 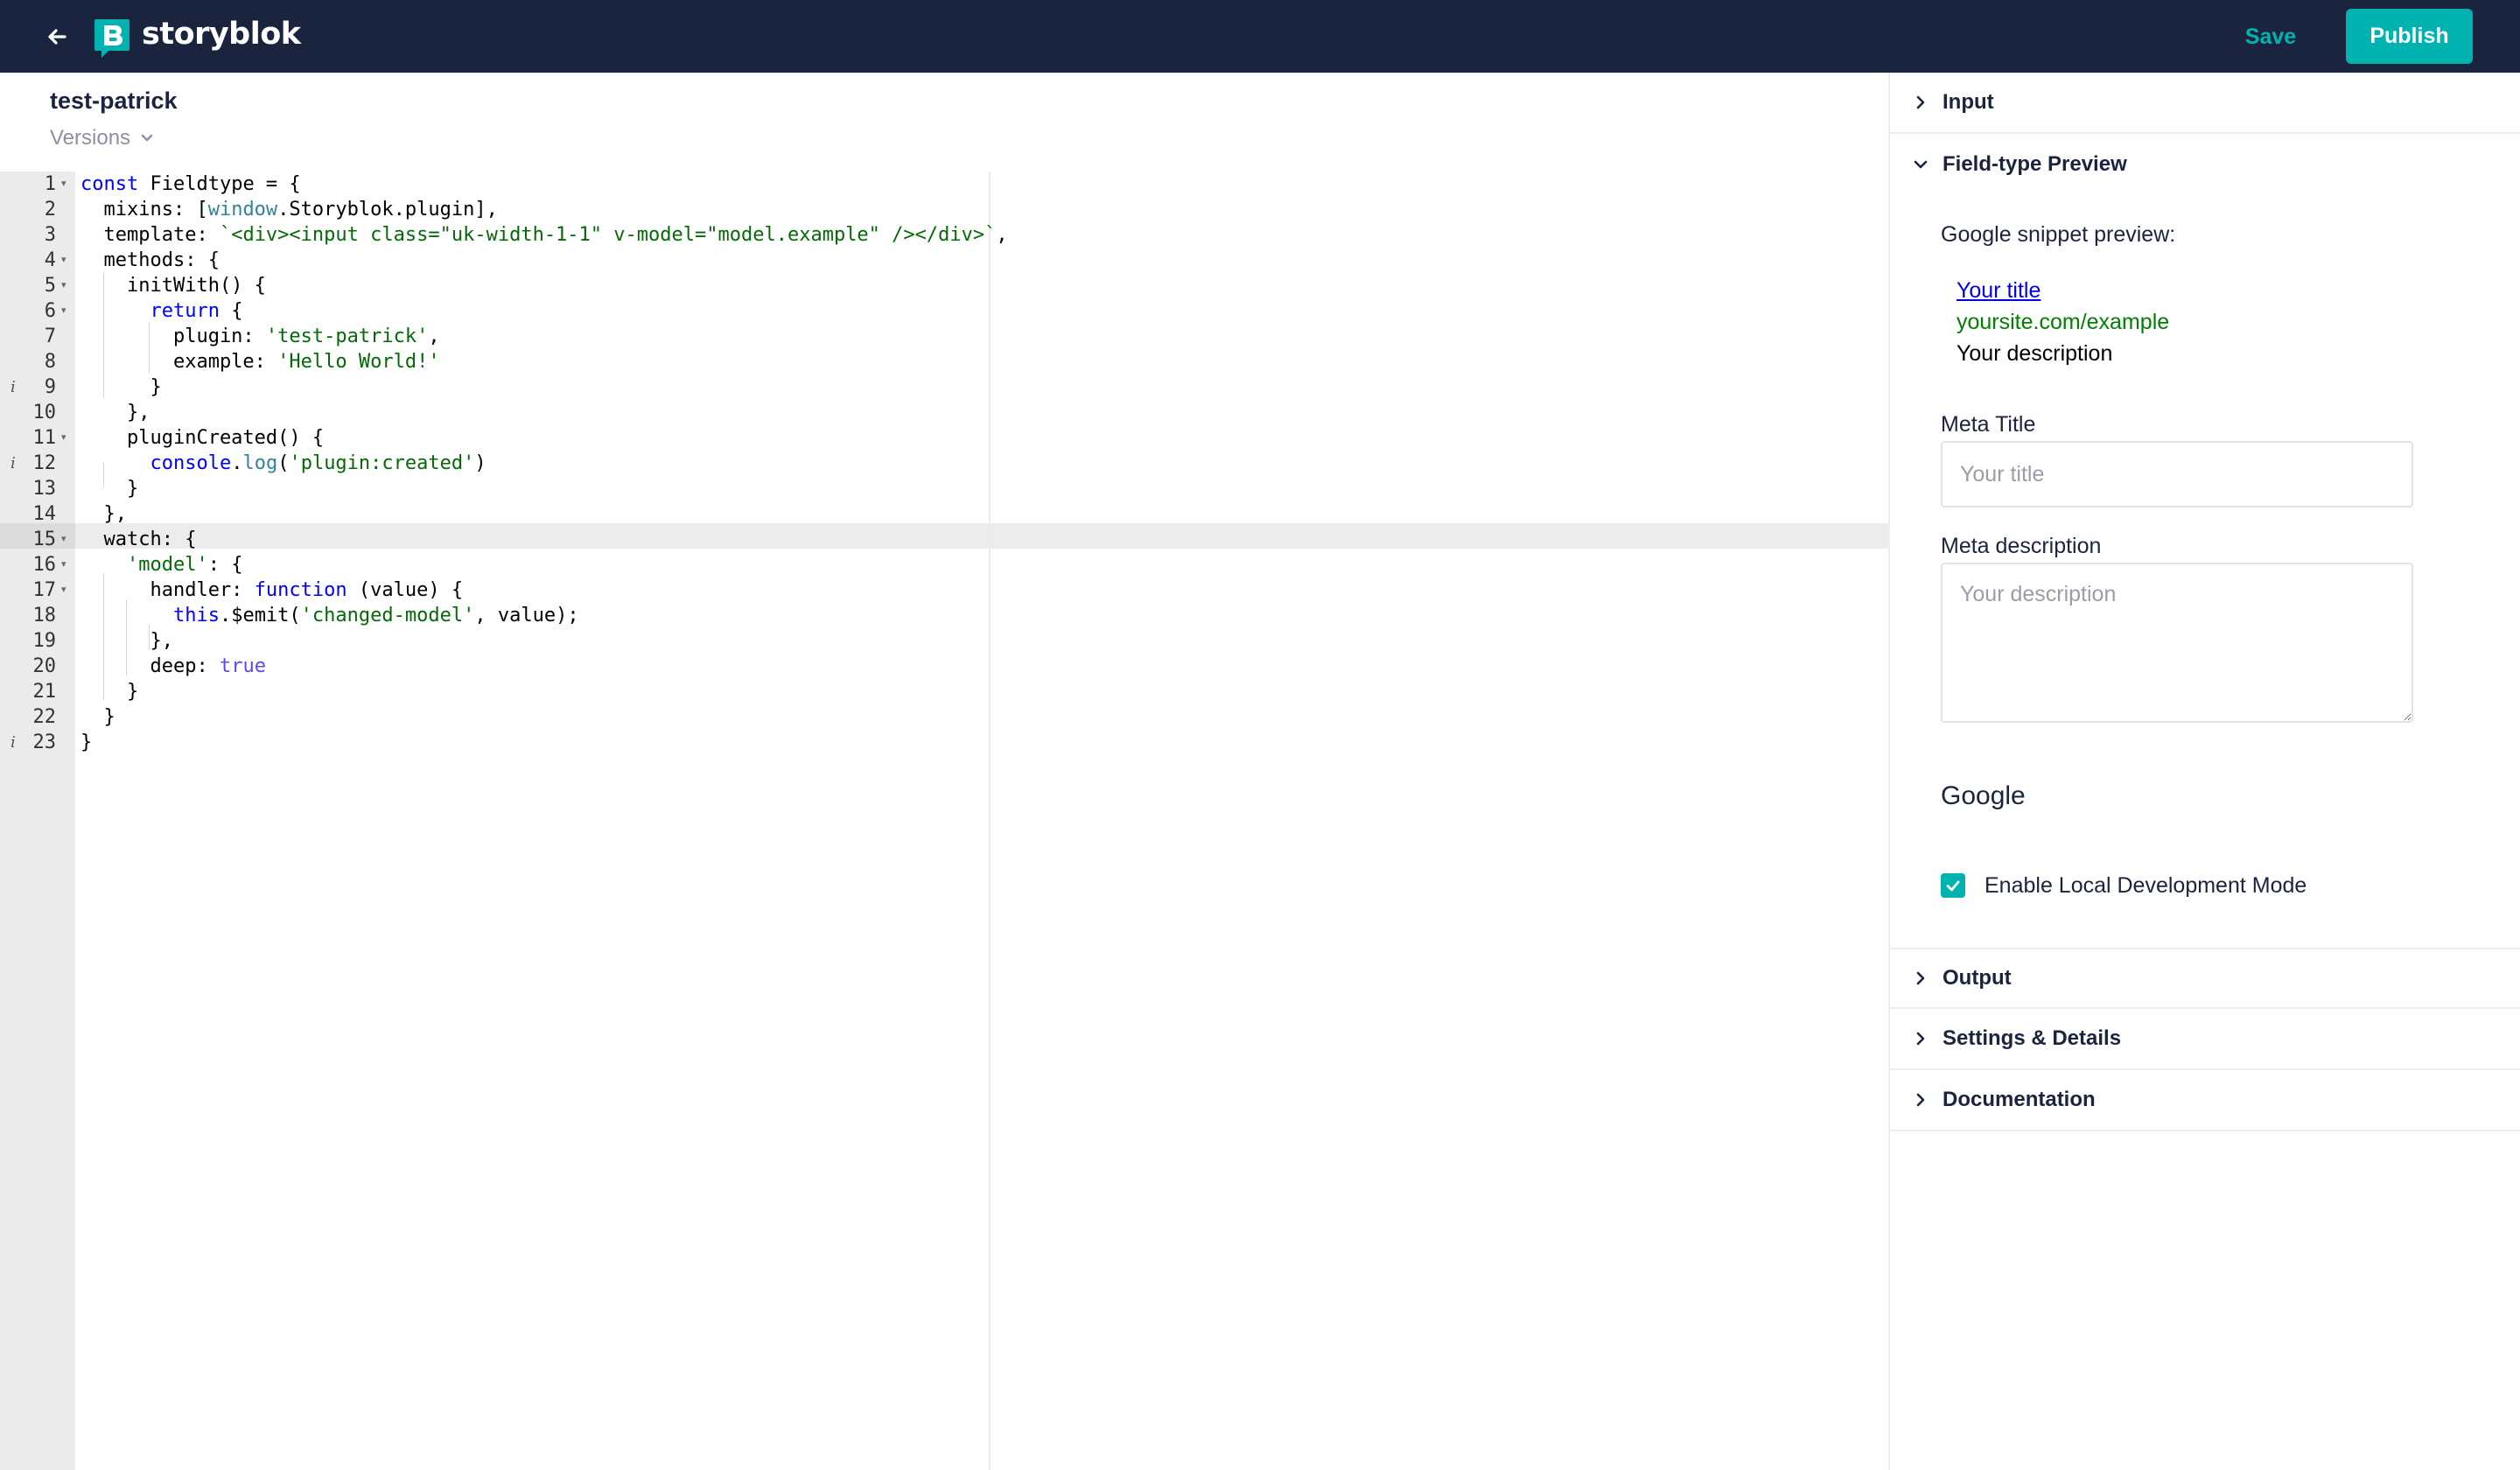 What do you see at coordinates (44, 489) in the screenshot?
I see `line-number: 13` at bounding box center [44, 489].